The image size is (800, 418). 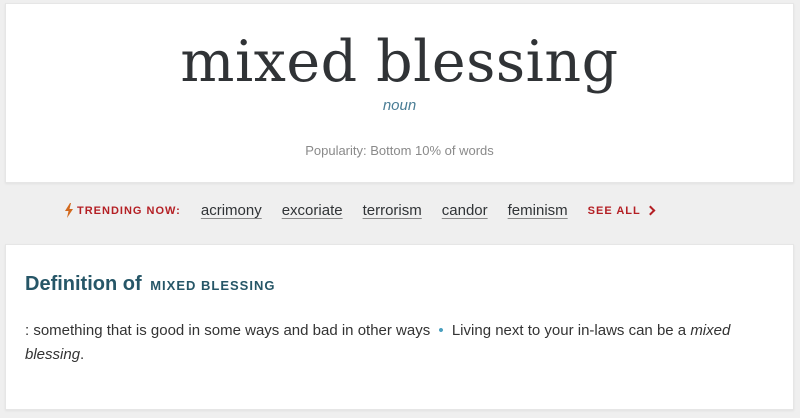 I want to click on see-all-label: SEE ALL, so click(x=614, y=210).